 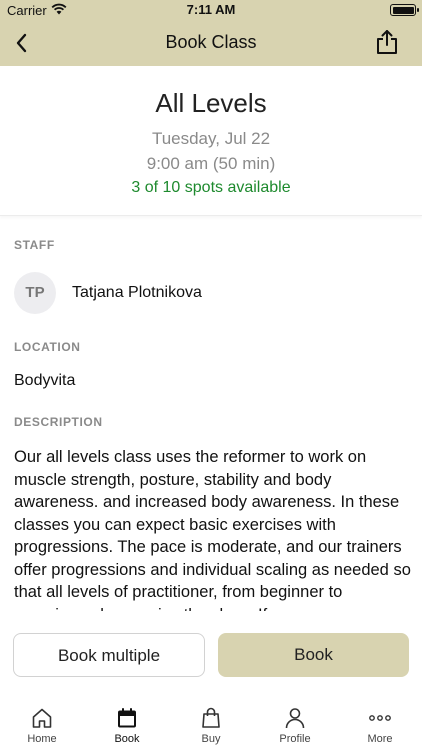 What do you see at coordinates (387, 42) in the screenshot?
I see `share-icon` at bounding box center [387, 42].